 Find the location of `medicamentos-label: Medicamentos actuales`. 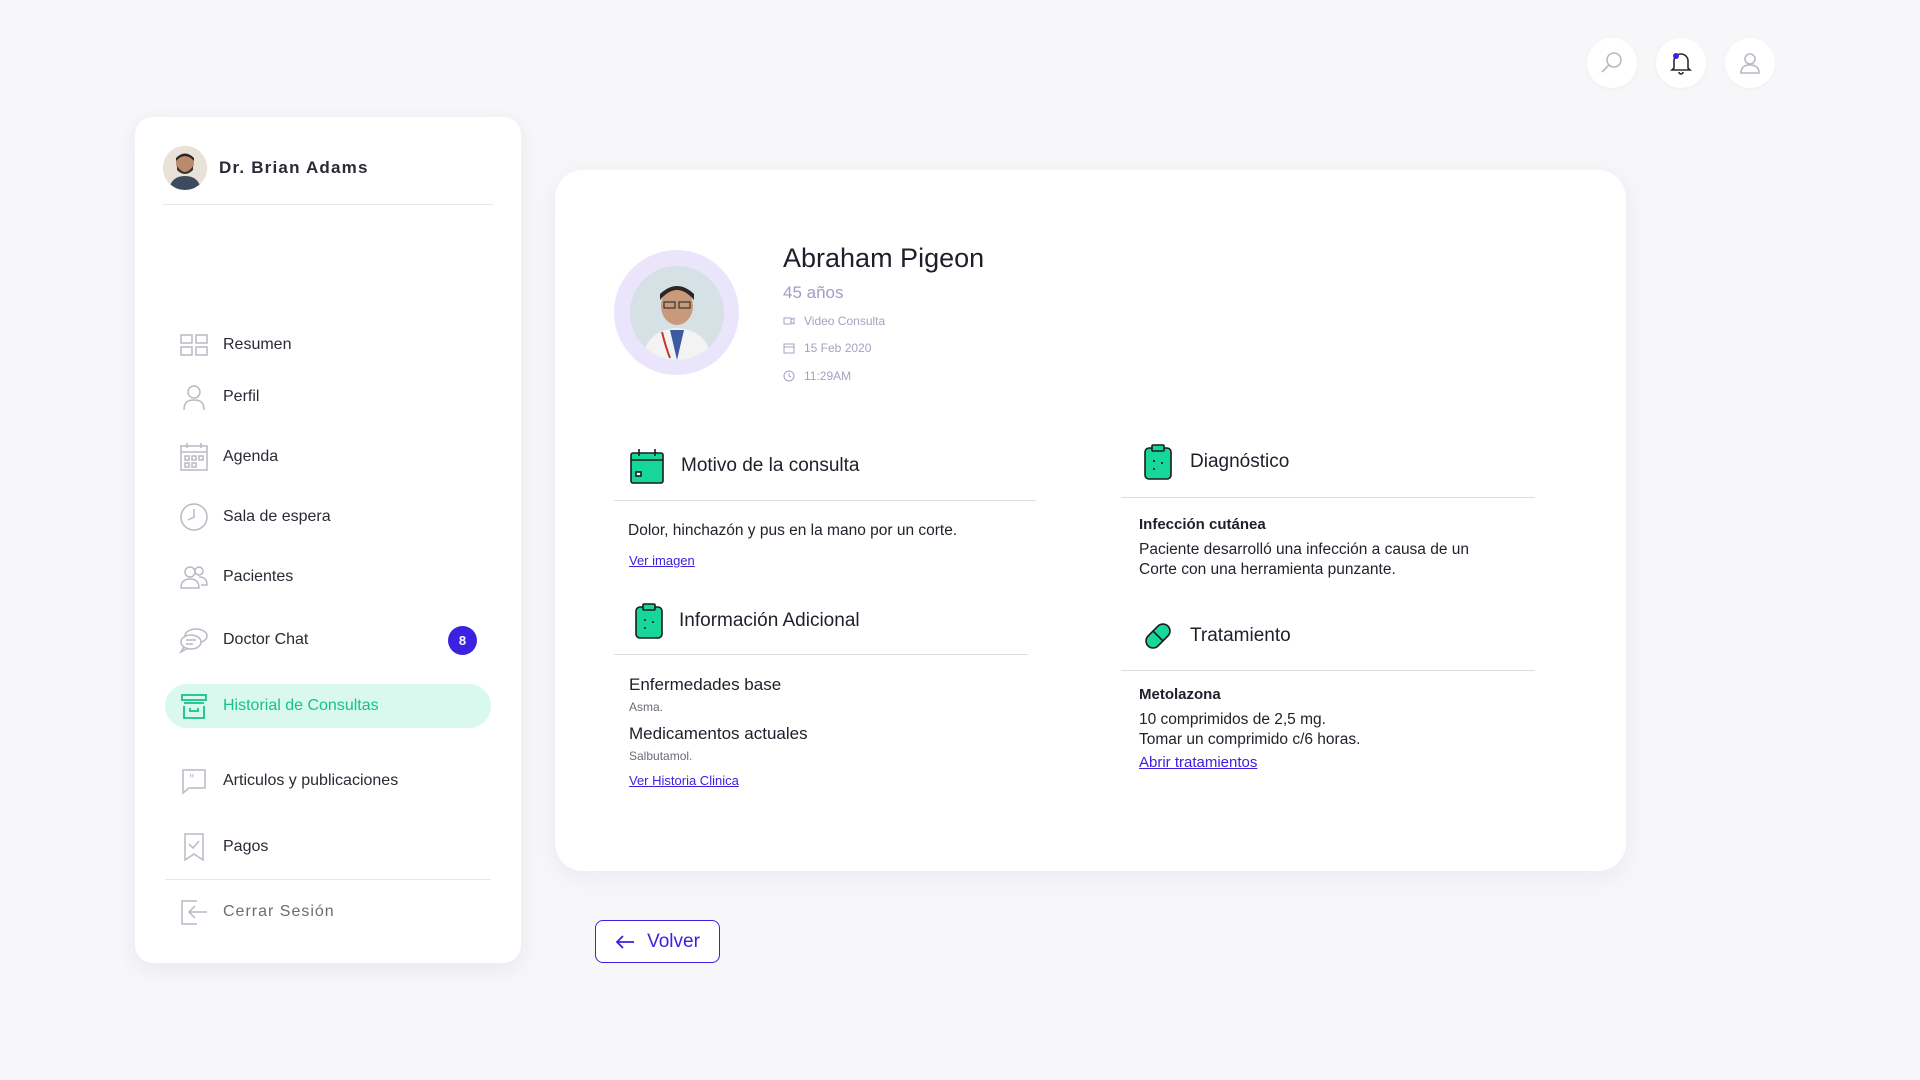

medicamentos-label: Medicamentos actuales is located at coordinates (718, 733).